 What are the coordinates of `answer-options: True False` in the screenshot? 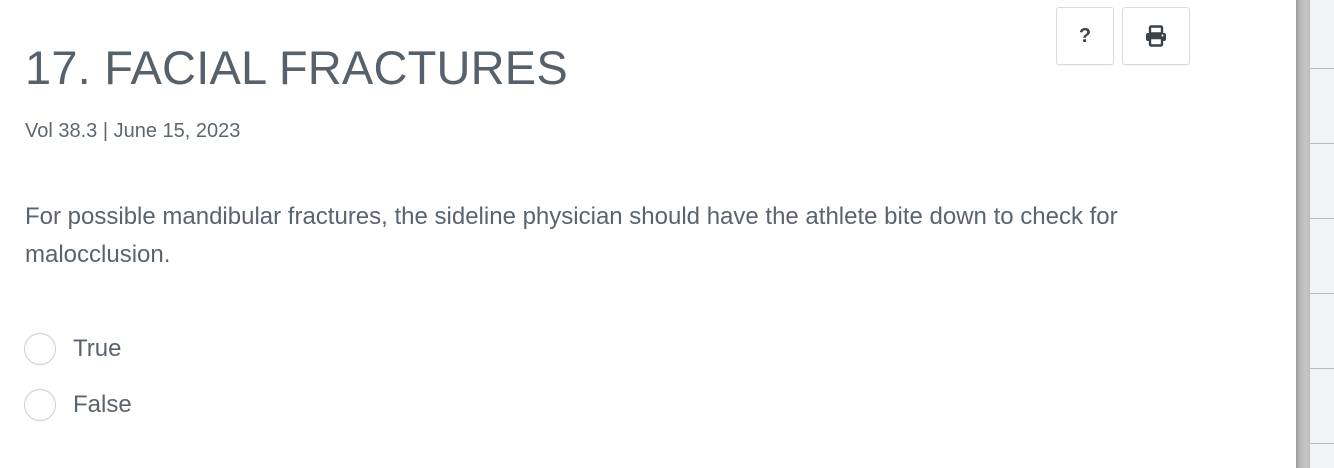 It's located at (78, 386).